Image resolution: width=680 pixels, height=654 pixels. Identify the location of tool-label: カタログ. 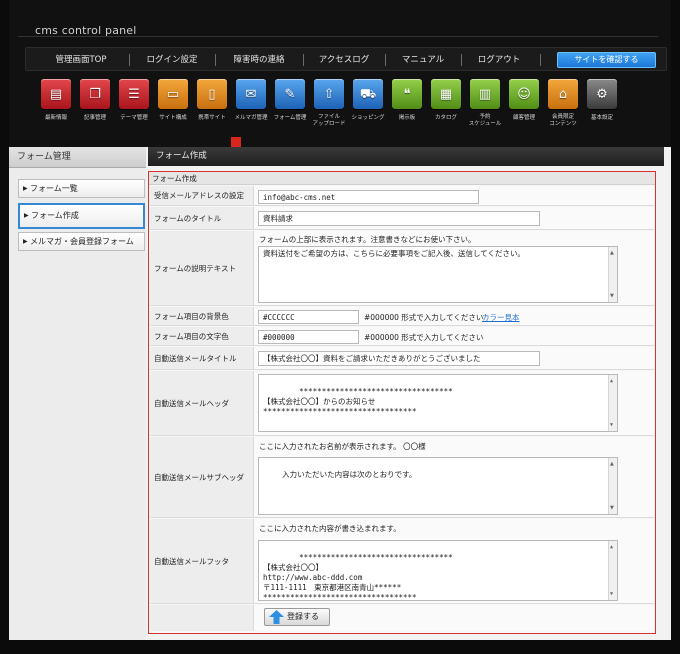
(445, 118).